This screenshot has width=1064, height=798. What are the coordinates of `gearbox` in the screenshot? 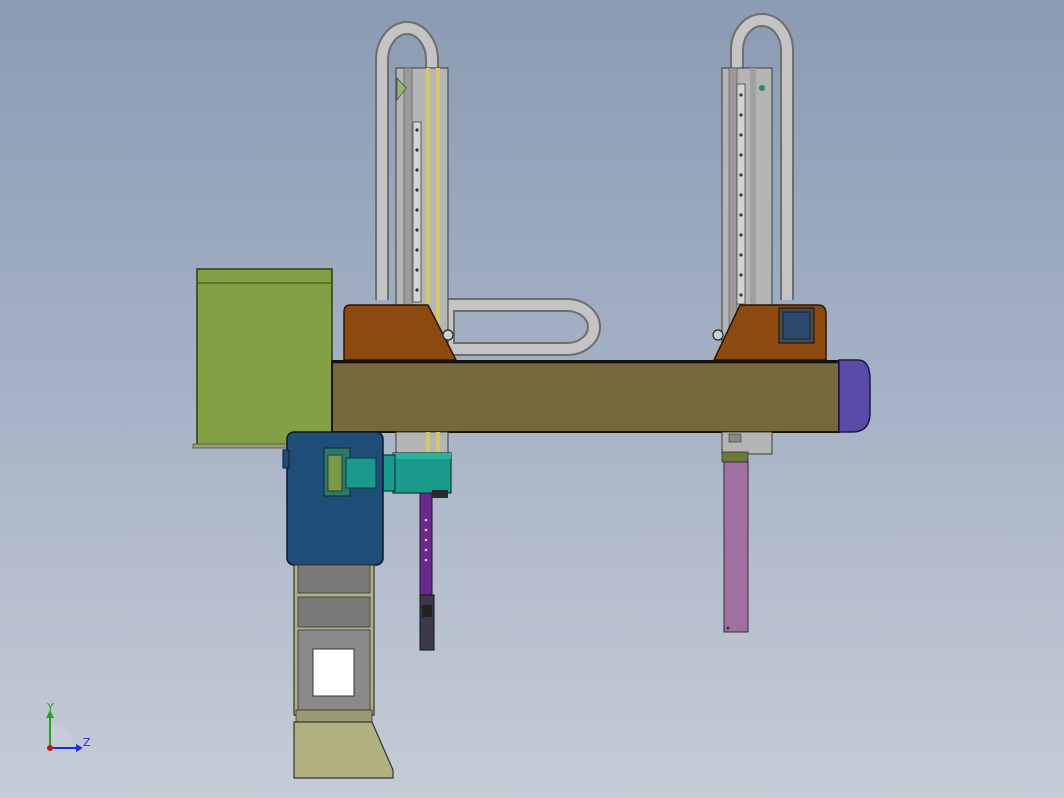 It's located at (333, 498).